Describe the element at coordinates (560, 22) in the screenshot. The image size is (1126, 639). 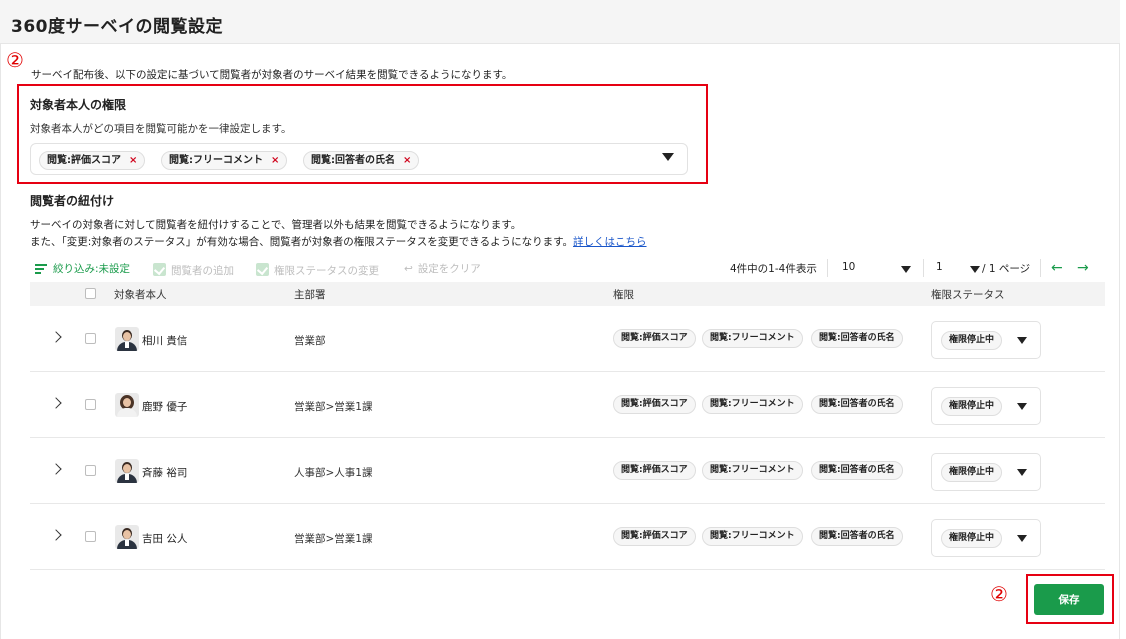
I see `page-header: 360度サーベイの閲覧設定` at that location.